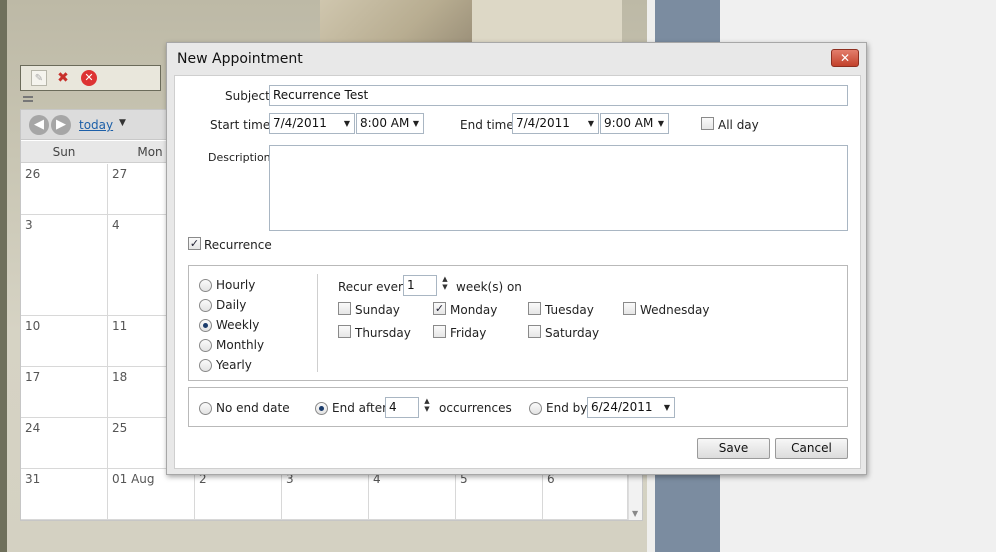 The width and height of the screenshot is (996, 552). What do you see at coordinates (567, 408) in the screenshot?
I see `end-by-label: End by` at bounding box center [567, 408].